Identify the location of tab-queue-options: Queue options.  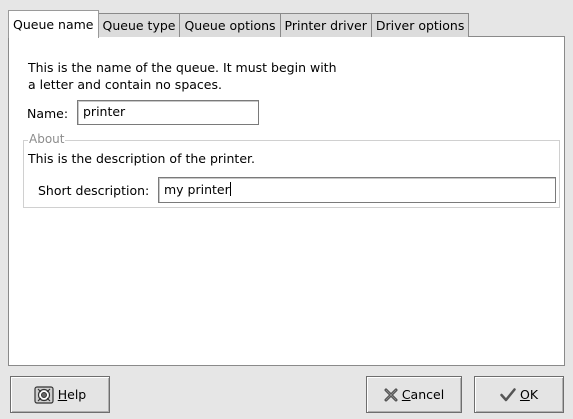
(230, 25).